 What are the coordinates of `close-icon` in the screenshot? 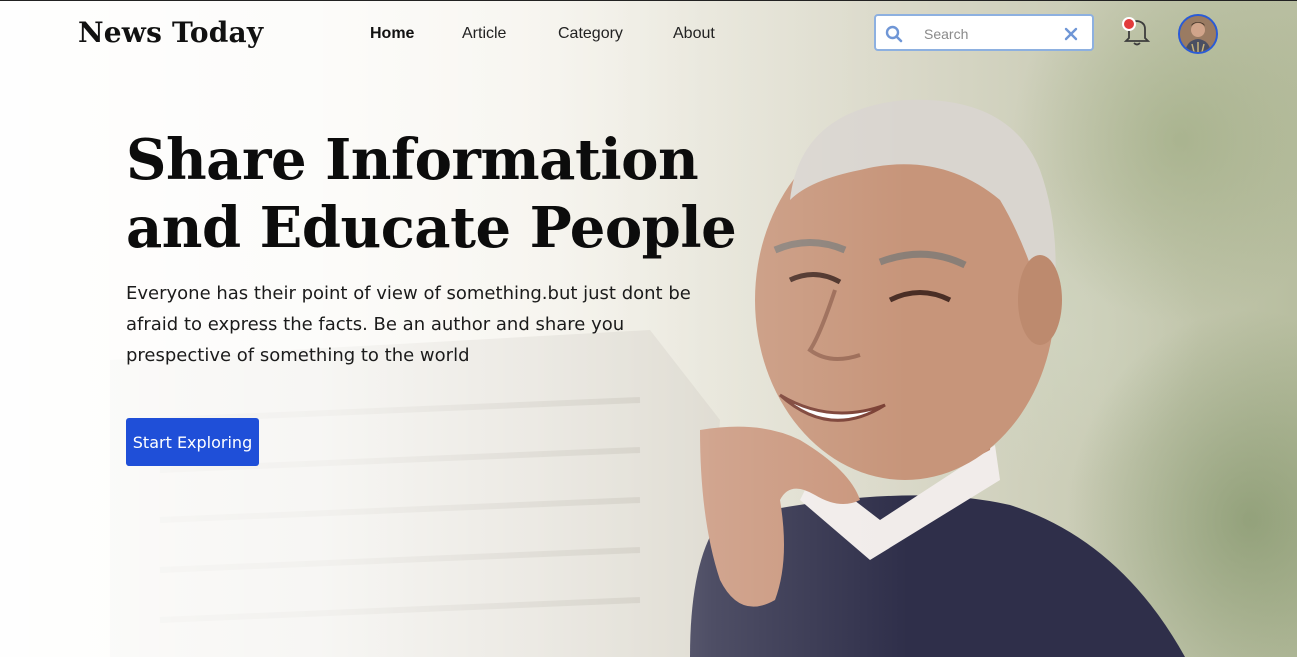 It's located at (1071, 35).